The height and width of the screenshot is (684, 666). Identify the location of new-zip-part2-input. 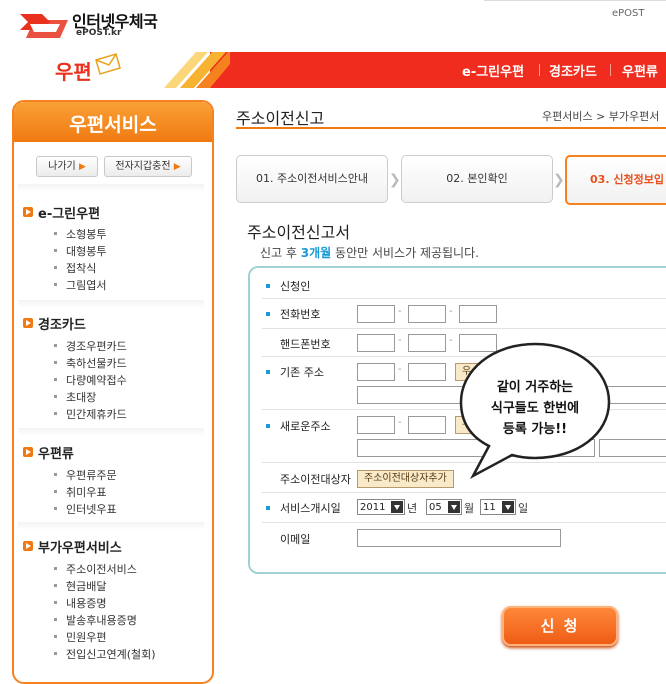
(427, 425).